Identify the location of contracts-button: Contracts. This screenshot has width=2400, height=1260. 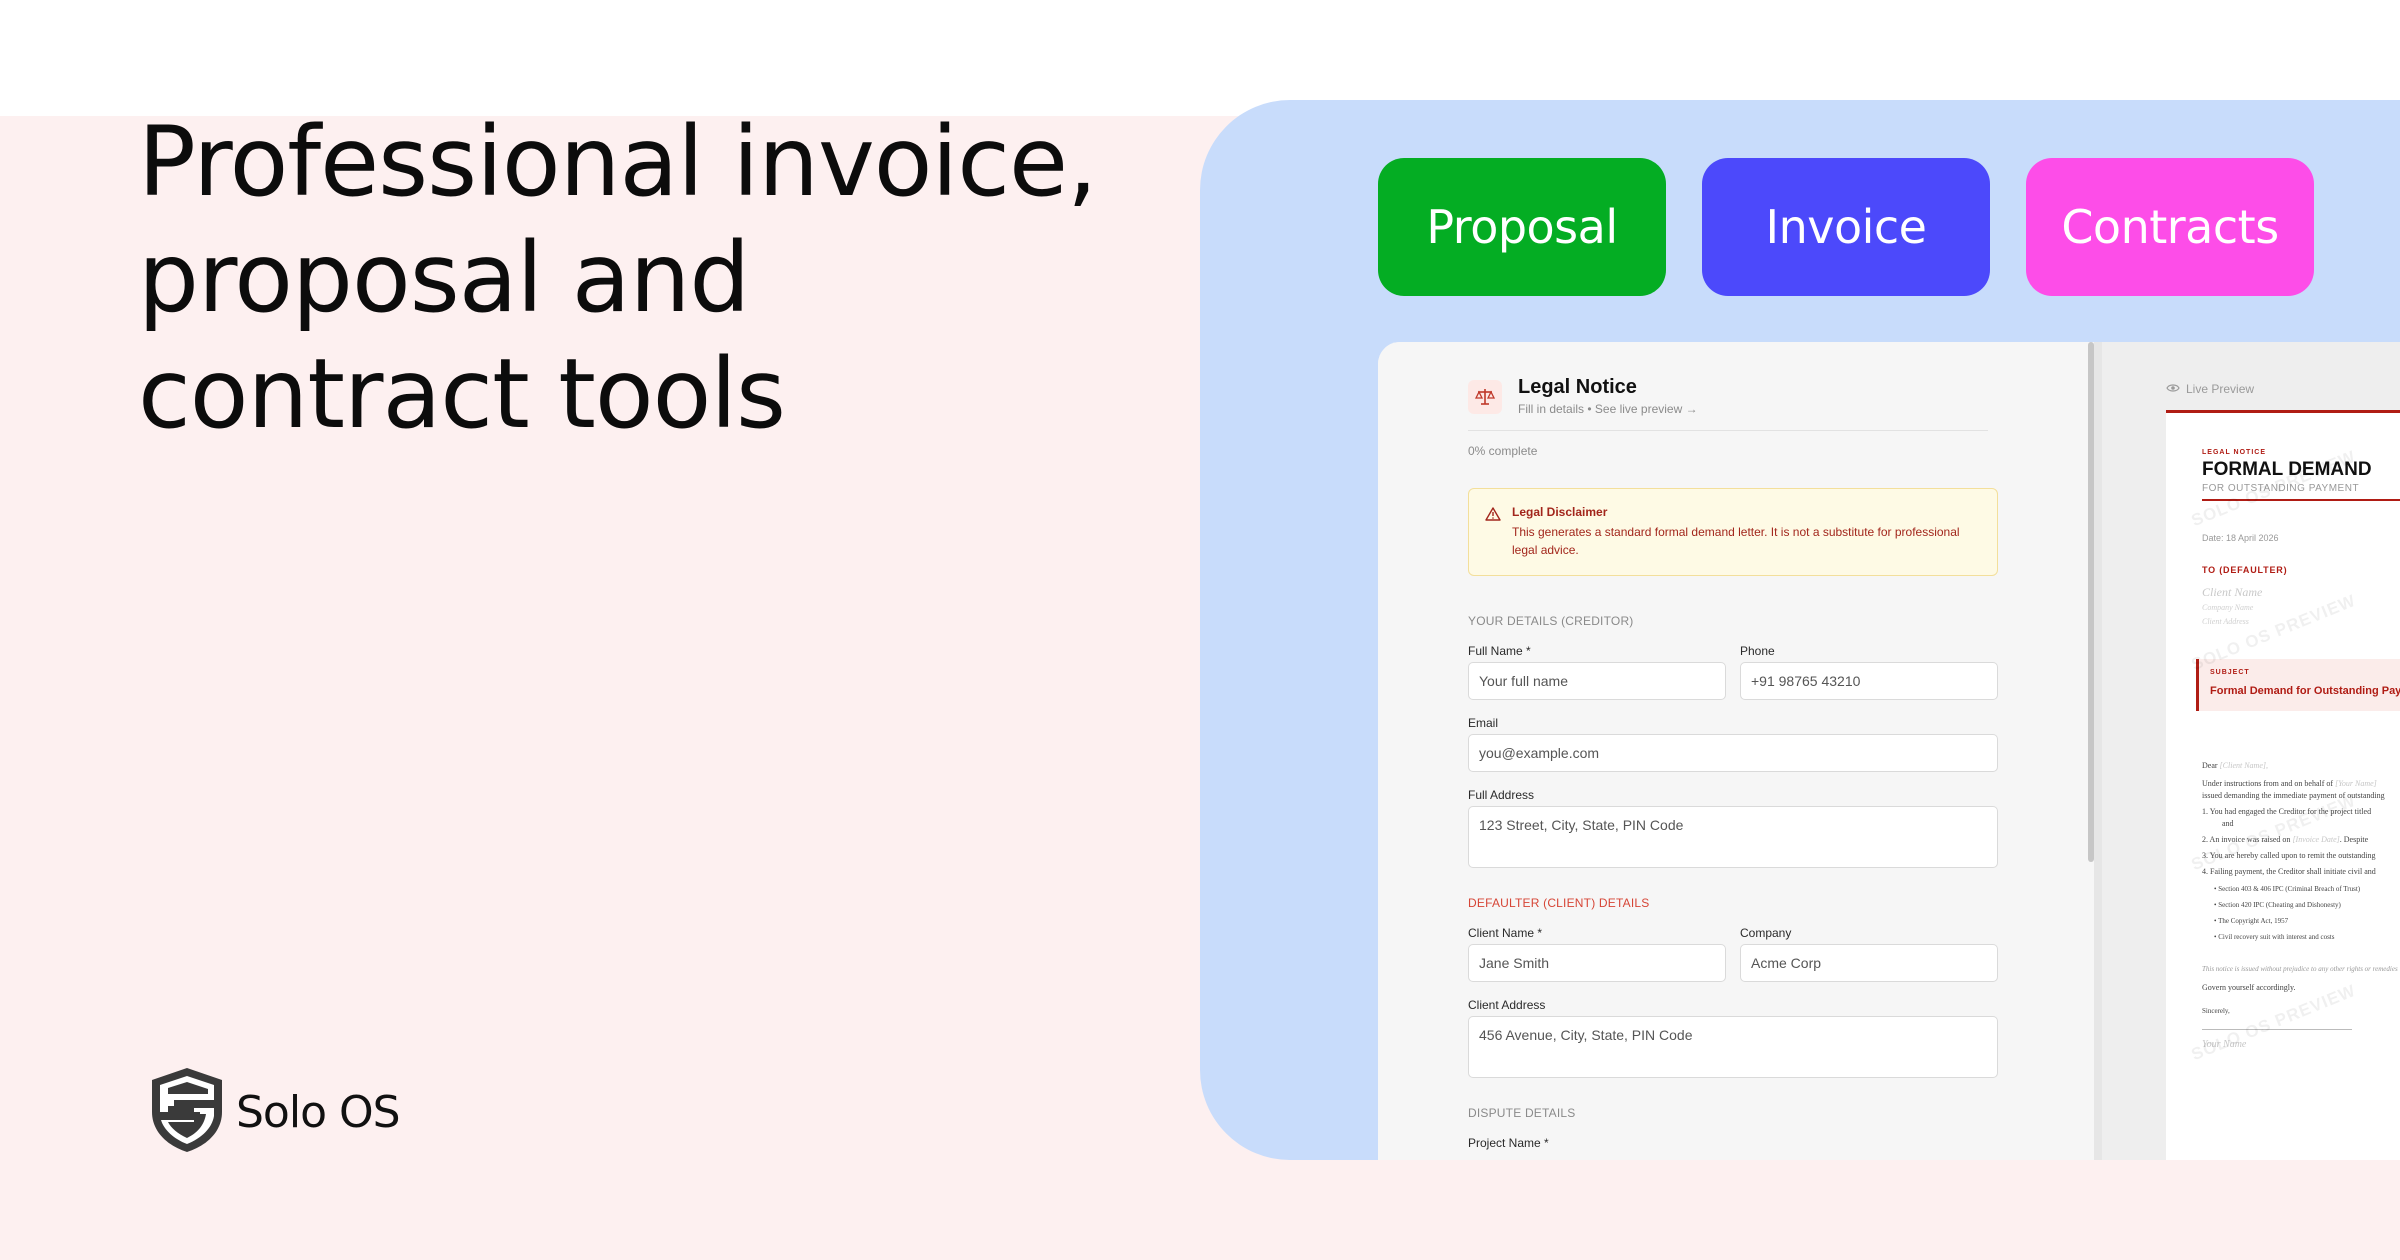
(2170, 227).